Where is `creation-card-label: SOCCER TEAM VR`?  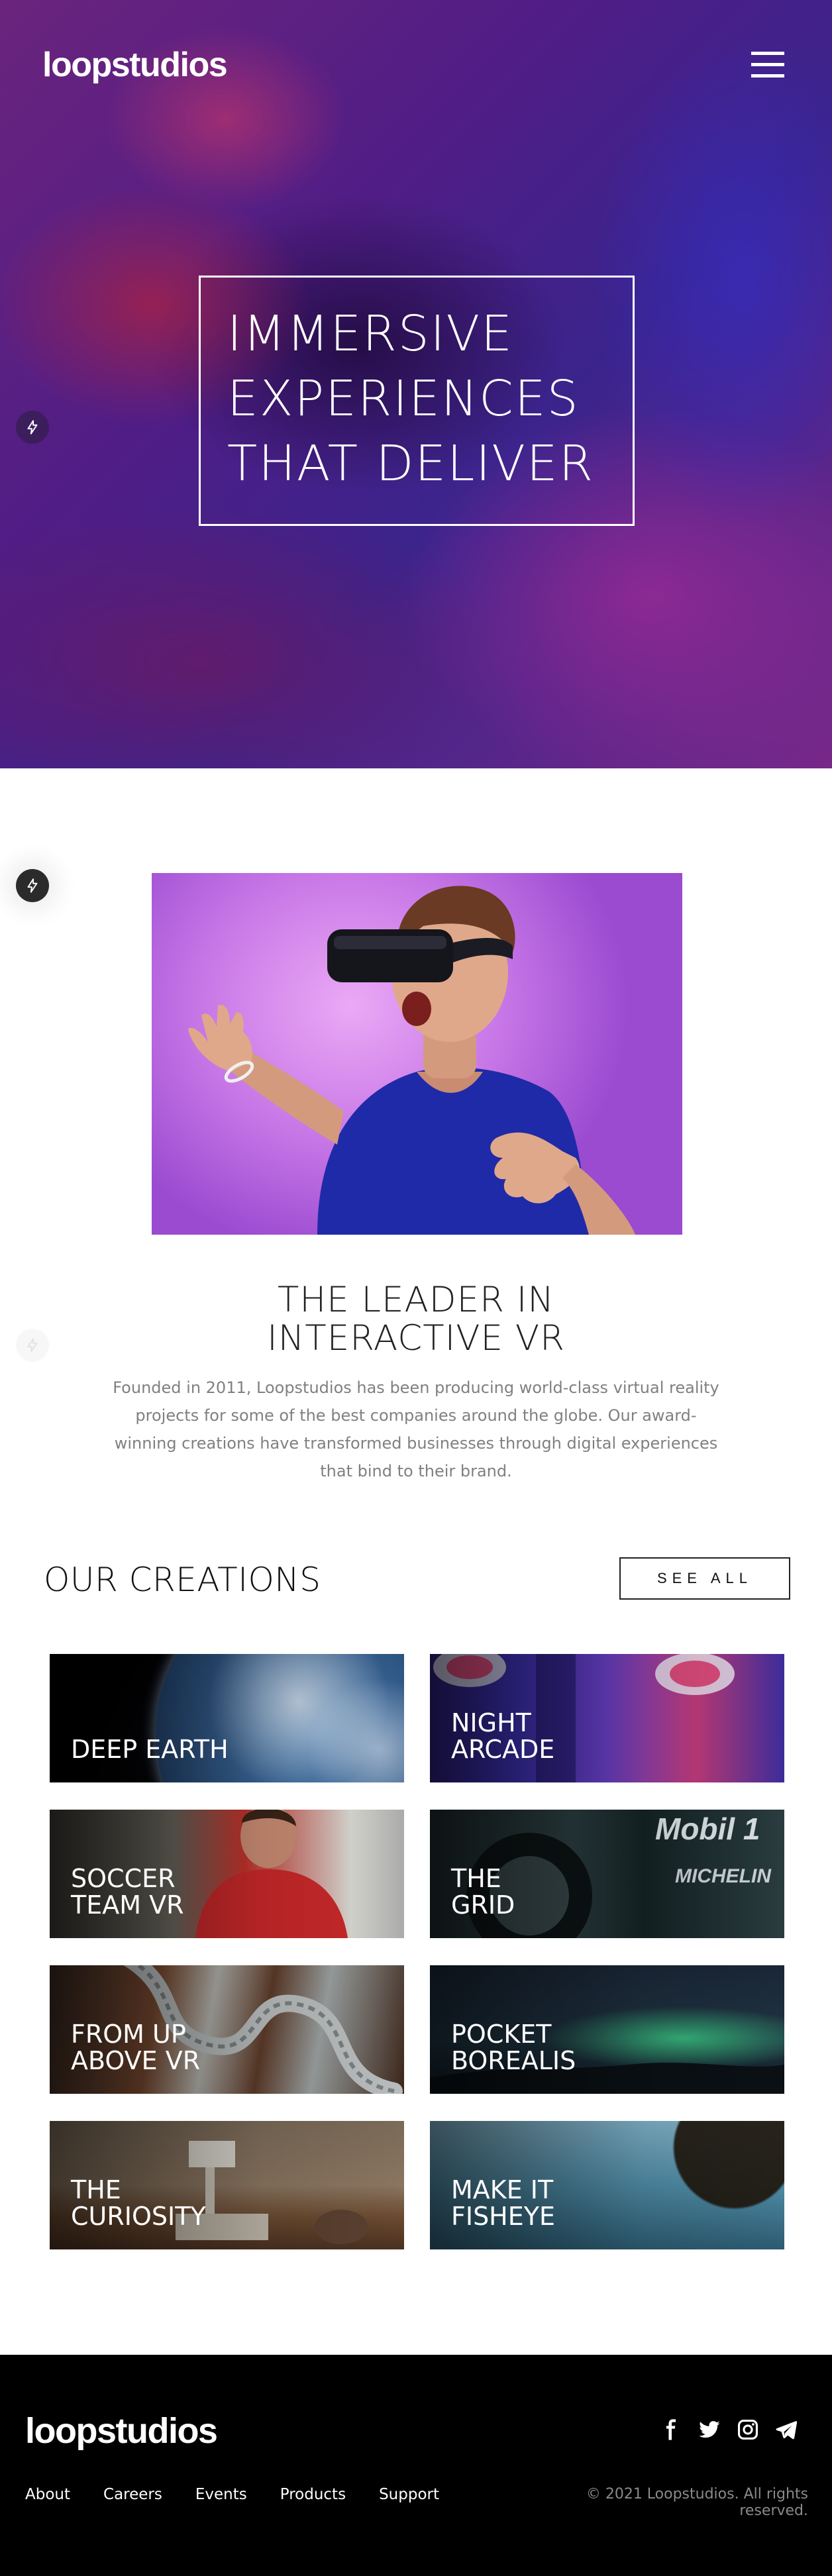
creation-card-label: SOCCER TEAM VR is located at coordinates (127, 1892).